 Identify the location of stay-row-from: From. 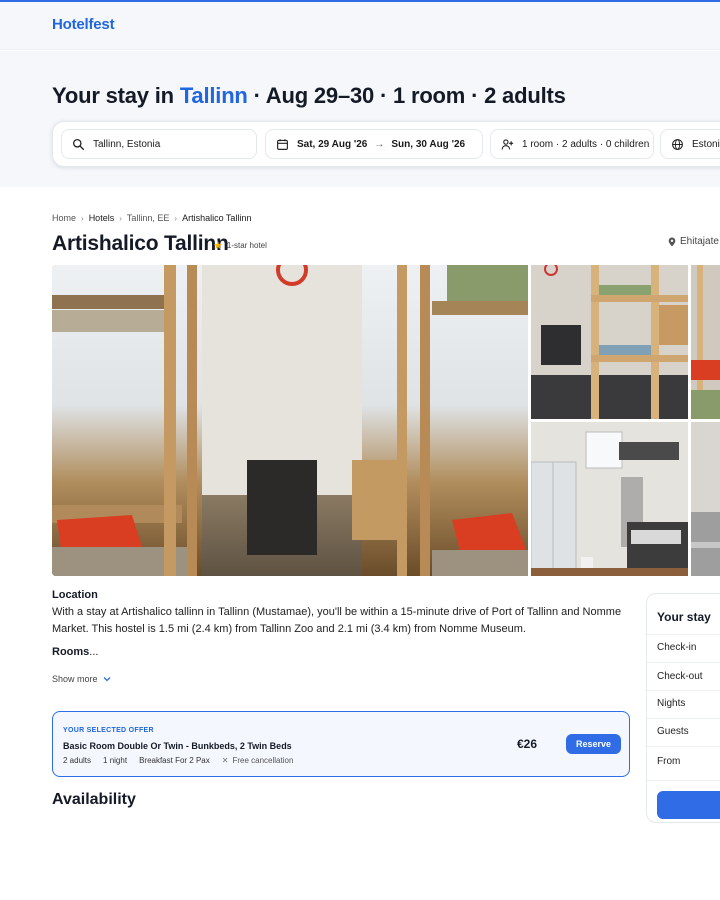
(669, 761).